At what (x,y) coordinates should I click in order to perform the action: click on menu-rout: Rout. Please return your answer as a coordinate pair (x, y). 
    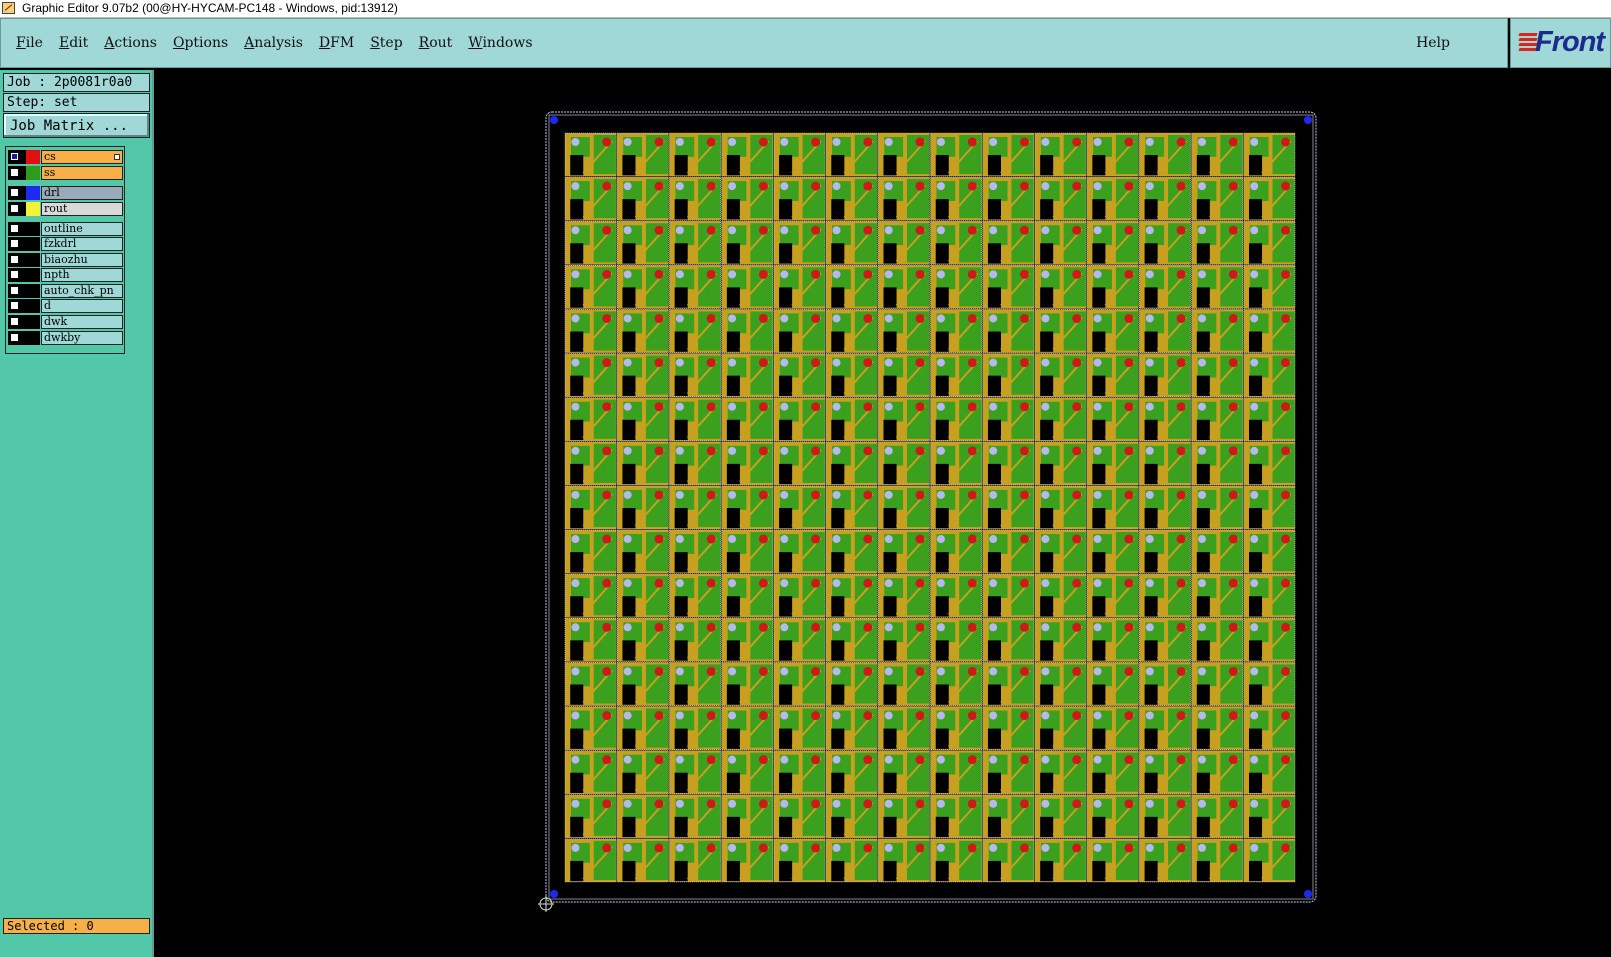
    Looking at the image, I should click on (436, 43).